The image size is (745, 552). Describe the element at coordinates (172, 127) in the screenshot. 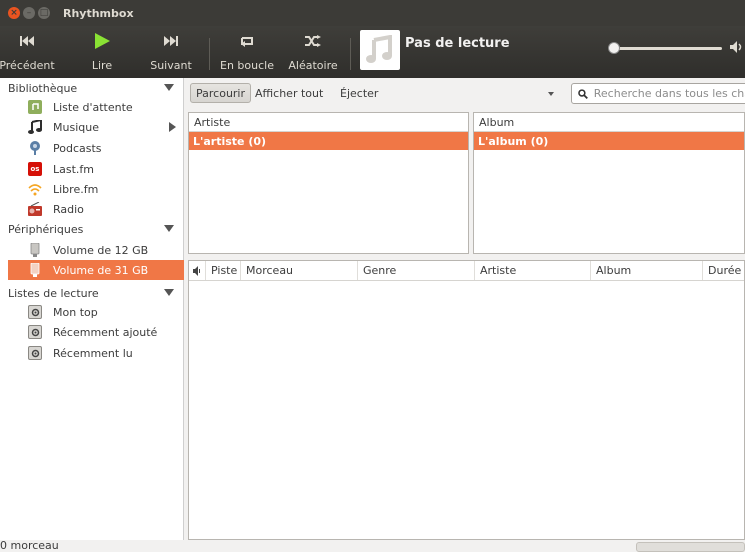

I see `expand-arrow-icon` at that location.